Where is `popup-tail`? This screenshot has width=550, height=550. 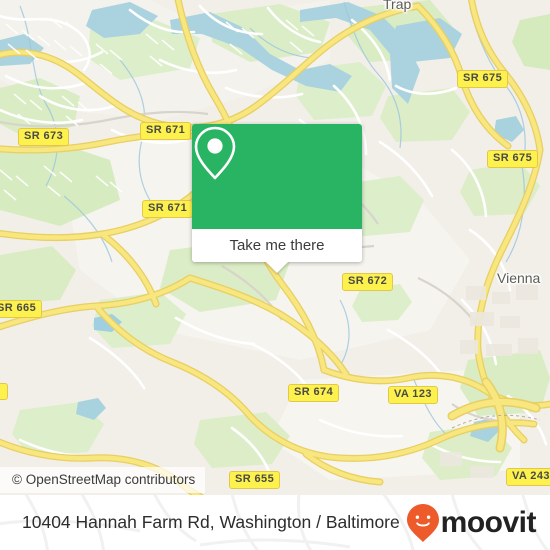
popup-tail is located at coordinates (277, 267).